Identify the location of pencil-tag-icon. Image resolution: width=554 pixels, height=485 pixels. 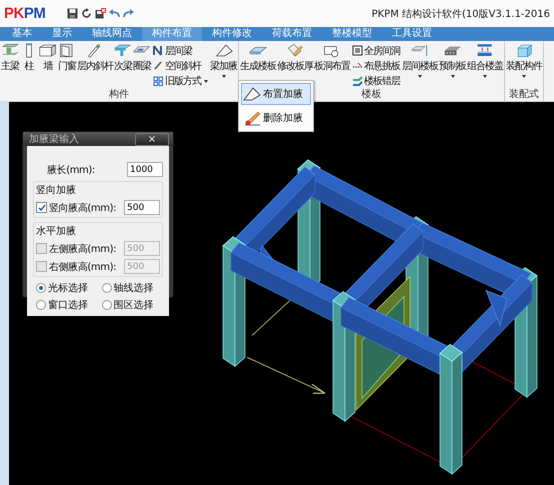
(295, 50).